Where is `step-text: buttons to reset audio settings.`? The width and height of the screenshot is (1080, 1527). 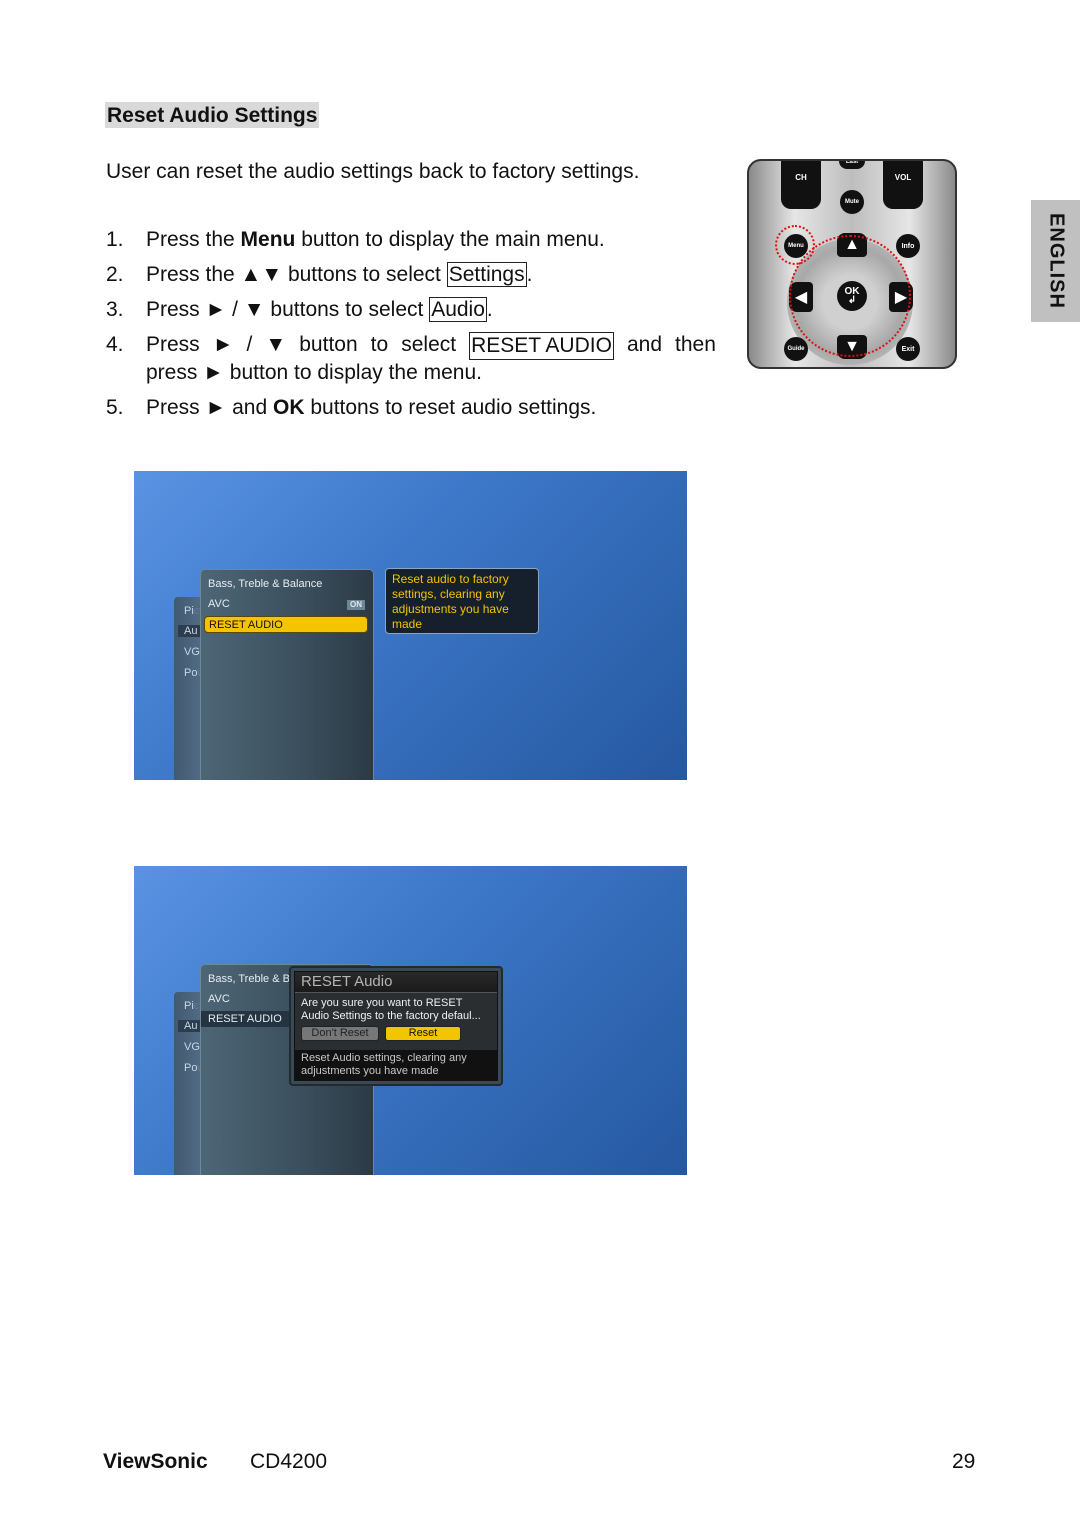 step-text: buttons to reset audio settings. is located at coordinates (450, 407).